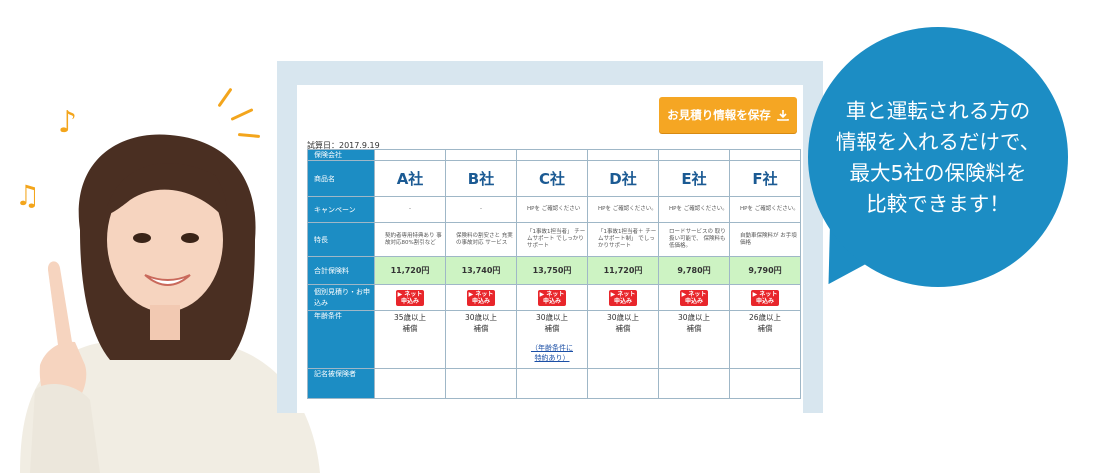 Image resolution: width=1100 pixels, height=473 pixels. What do you see at coordinates (341, 297) in the screenshot?
I see `row-header-apply: 個別見積り・お申込み` at bounding box center [341, 297].